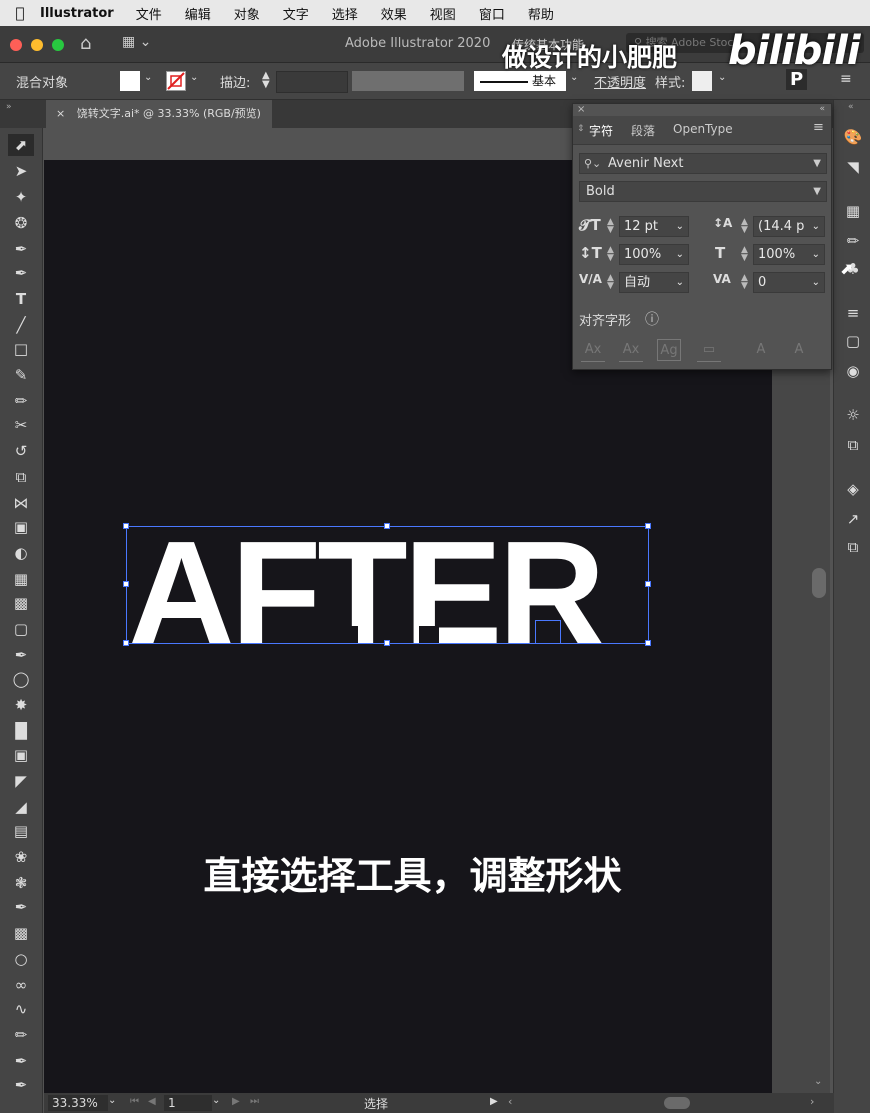  Describe the element at coordinates (853, 138) in the screenshot. I see `color-icon: 🎨` at that location.